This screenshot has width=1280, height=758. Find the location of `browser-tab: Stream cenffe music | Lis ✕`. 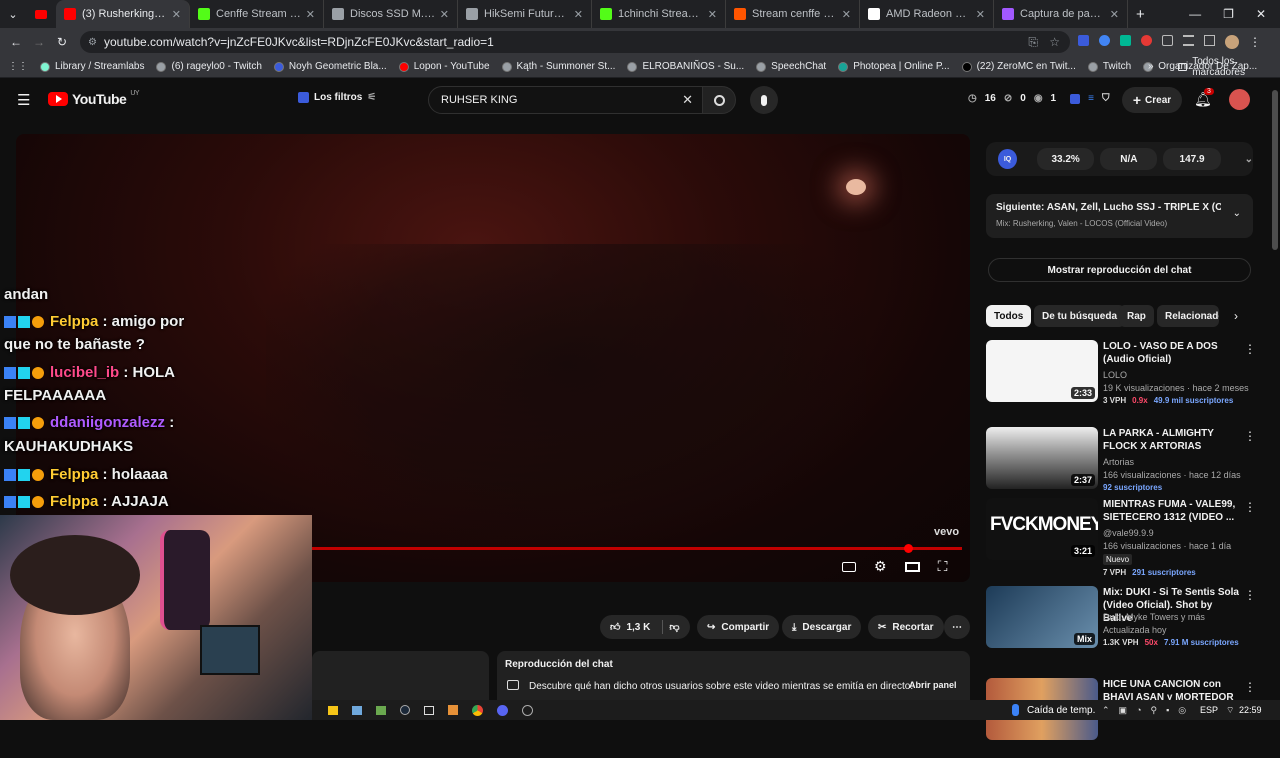

browser-tab: Stream cenffe music | Lis ✕ is located at coordinates (793, 14).